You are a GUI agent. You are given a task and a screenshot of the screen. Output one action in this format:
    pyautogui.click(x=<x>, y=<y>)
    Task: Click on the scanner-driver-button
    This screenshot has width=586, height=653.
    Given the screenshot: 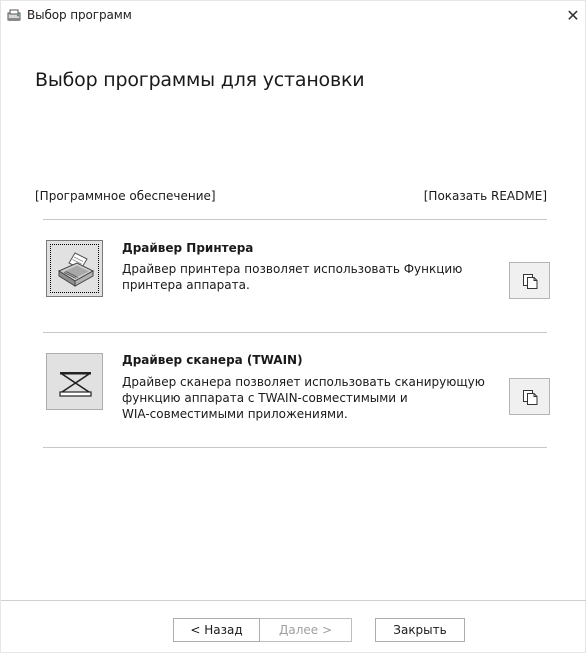 What is the action you would take?
    pyautogui.click(x=74, y=381)
    